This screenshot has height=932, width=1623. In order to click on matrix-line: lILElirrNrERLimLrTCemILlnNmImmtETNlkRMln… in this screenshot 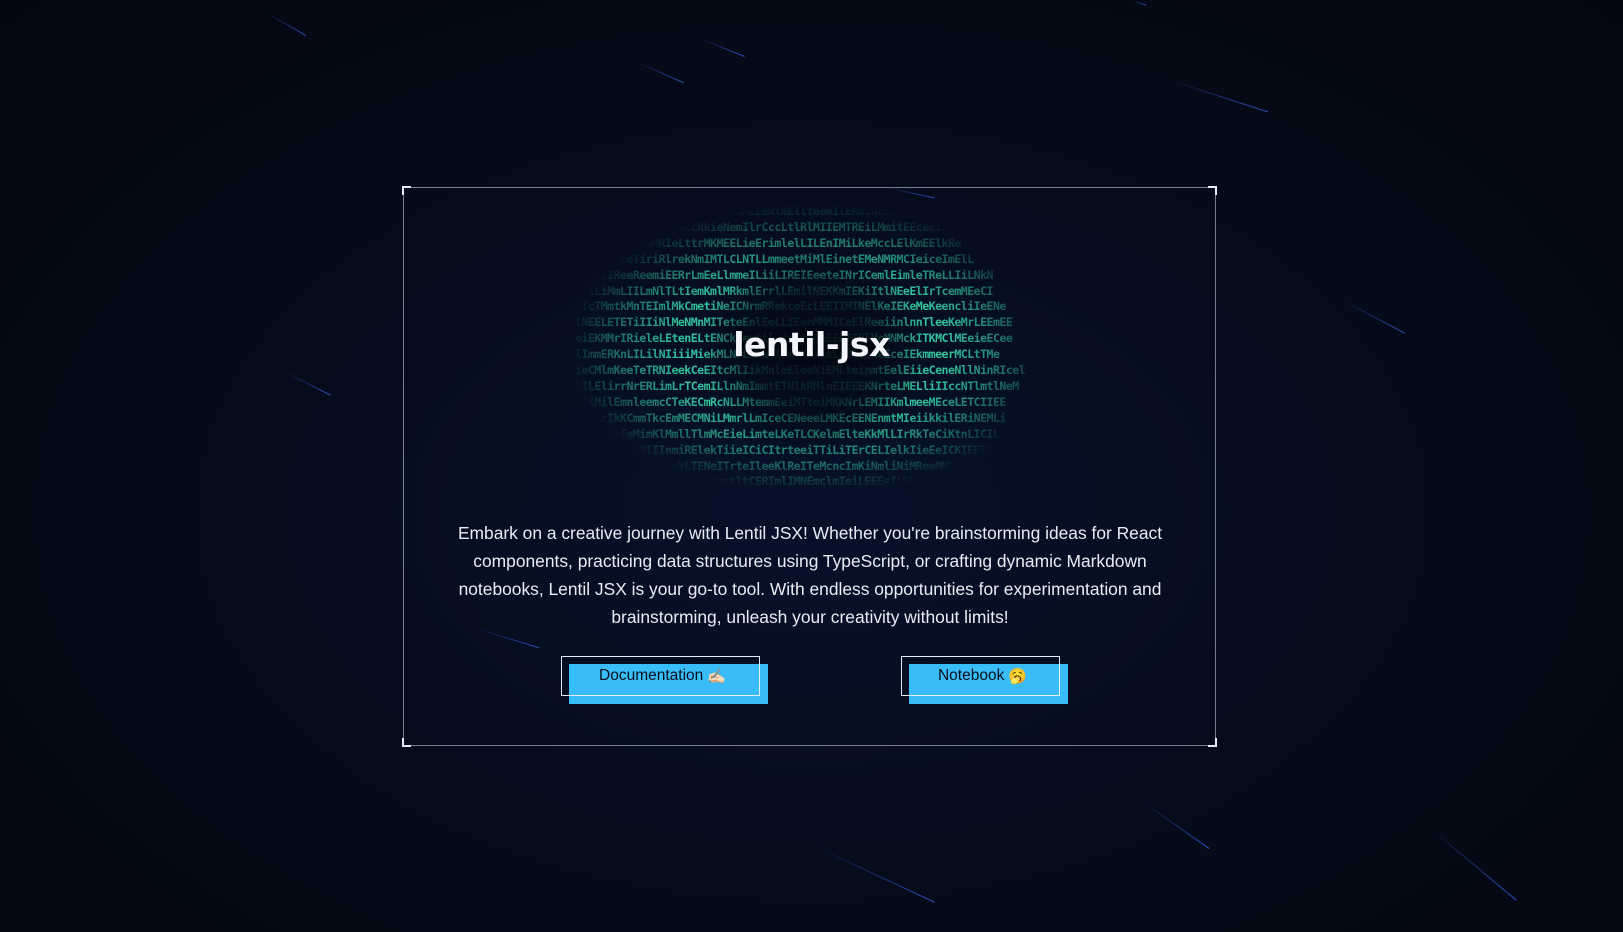, I will do `click(797, 385)`.